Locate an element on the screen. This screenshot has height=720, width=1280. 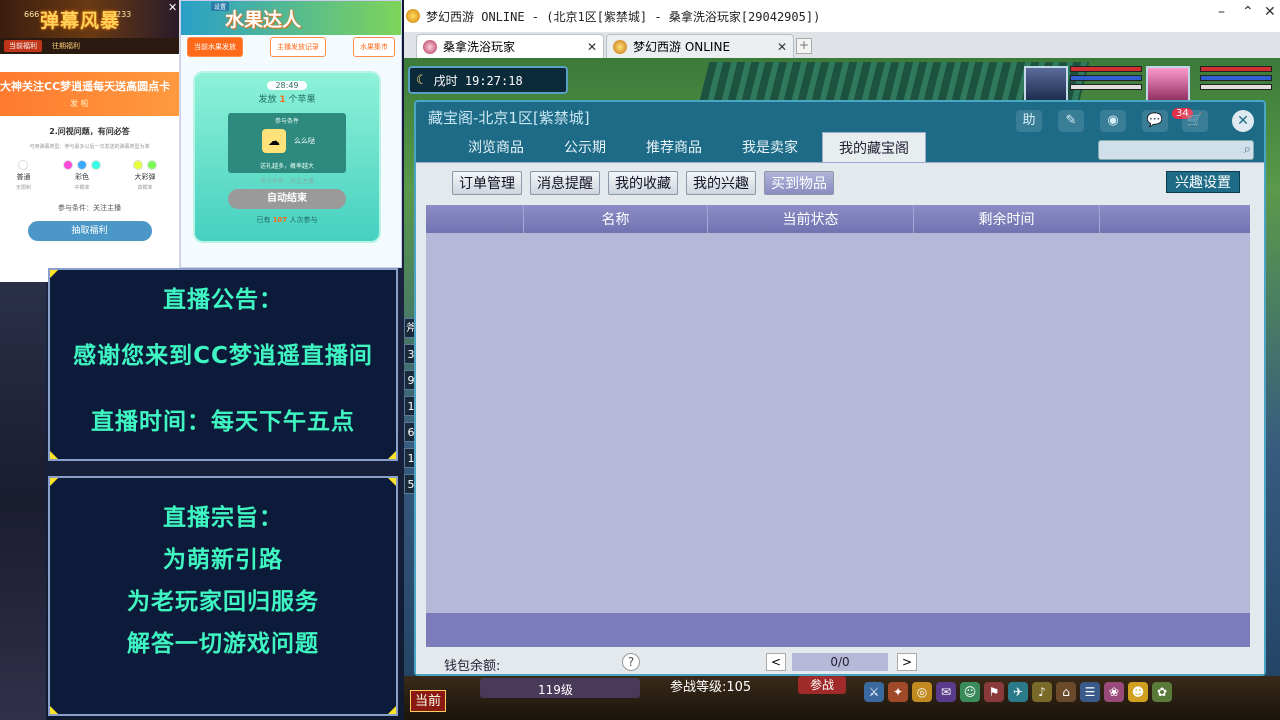
fruit-tabs: 当前水果发放 主播发放记录 水果集市 is located at coordinates (291, 47).